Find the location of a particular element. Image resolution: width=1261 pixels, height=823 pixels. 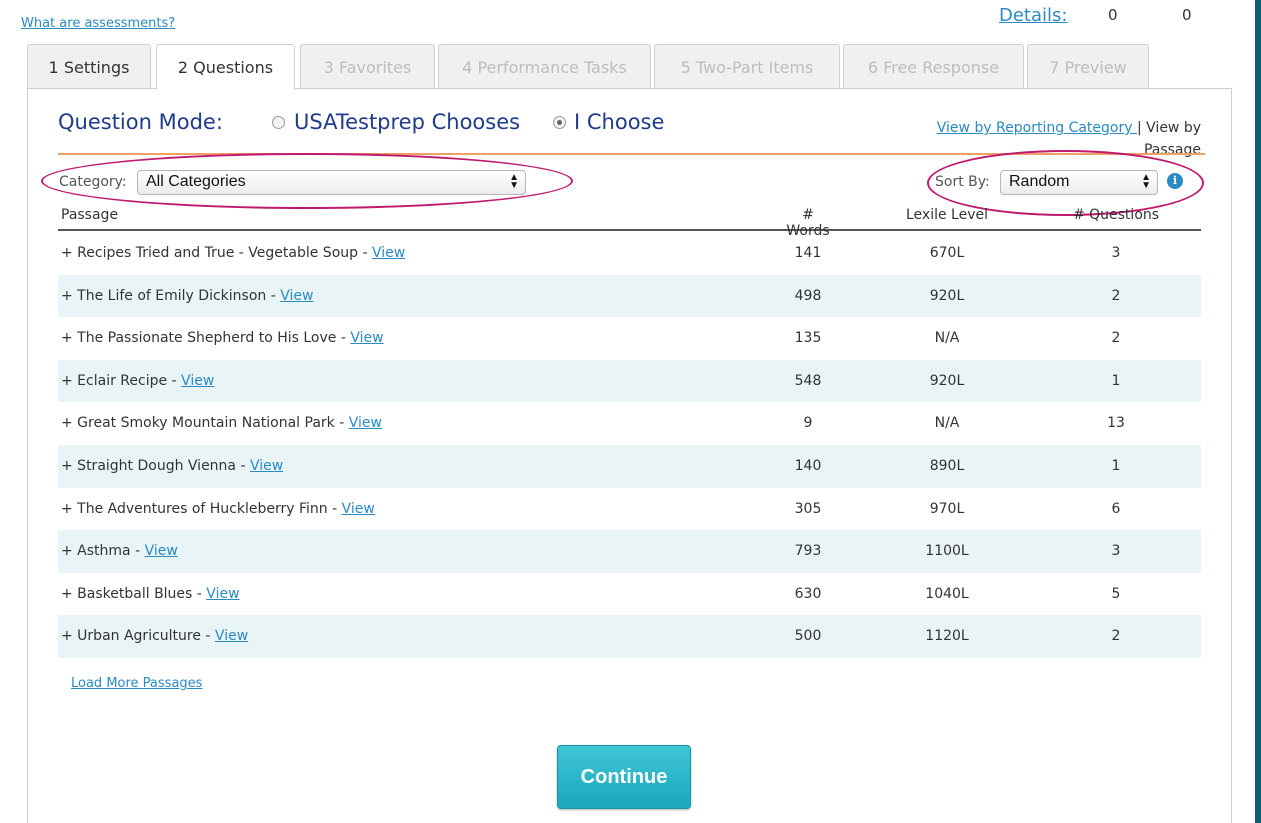

details-count-2: 0 is located at coordinates (1187, 15).